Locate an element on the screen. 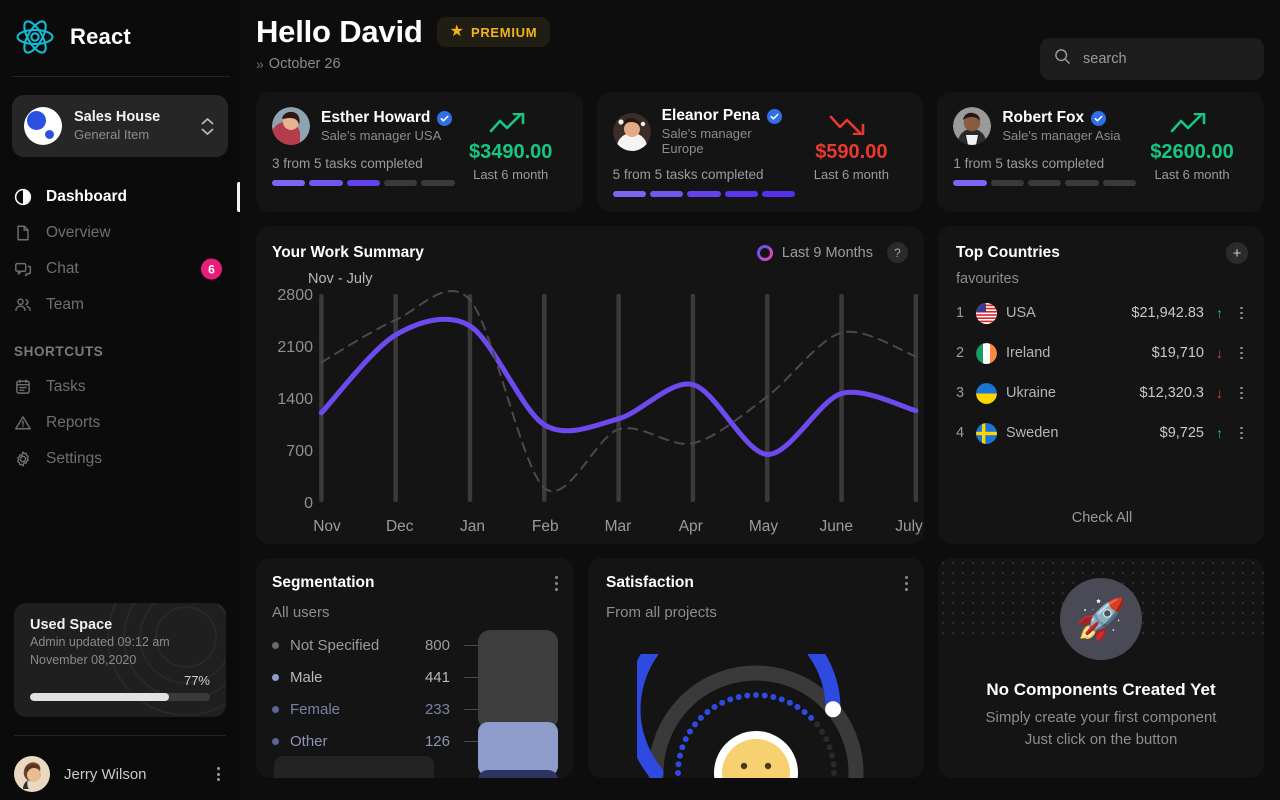  svg-text: Apr is located at coordinates (691, 526).